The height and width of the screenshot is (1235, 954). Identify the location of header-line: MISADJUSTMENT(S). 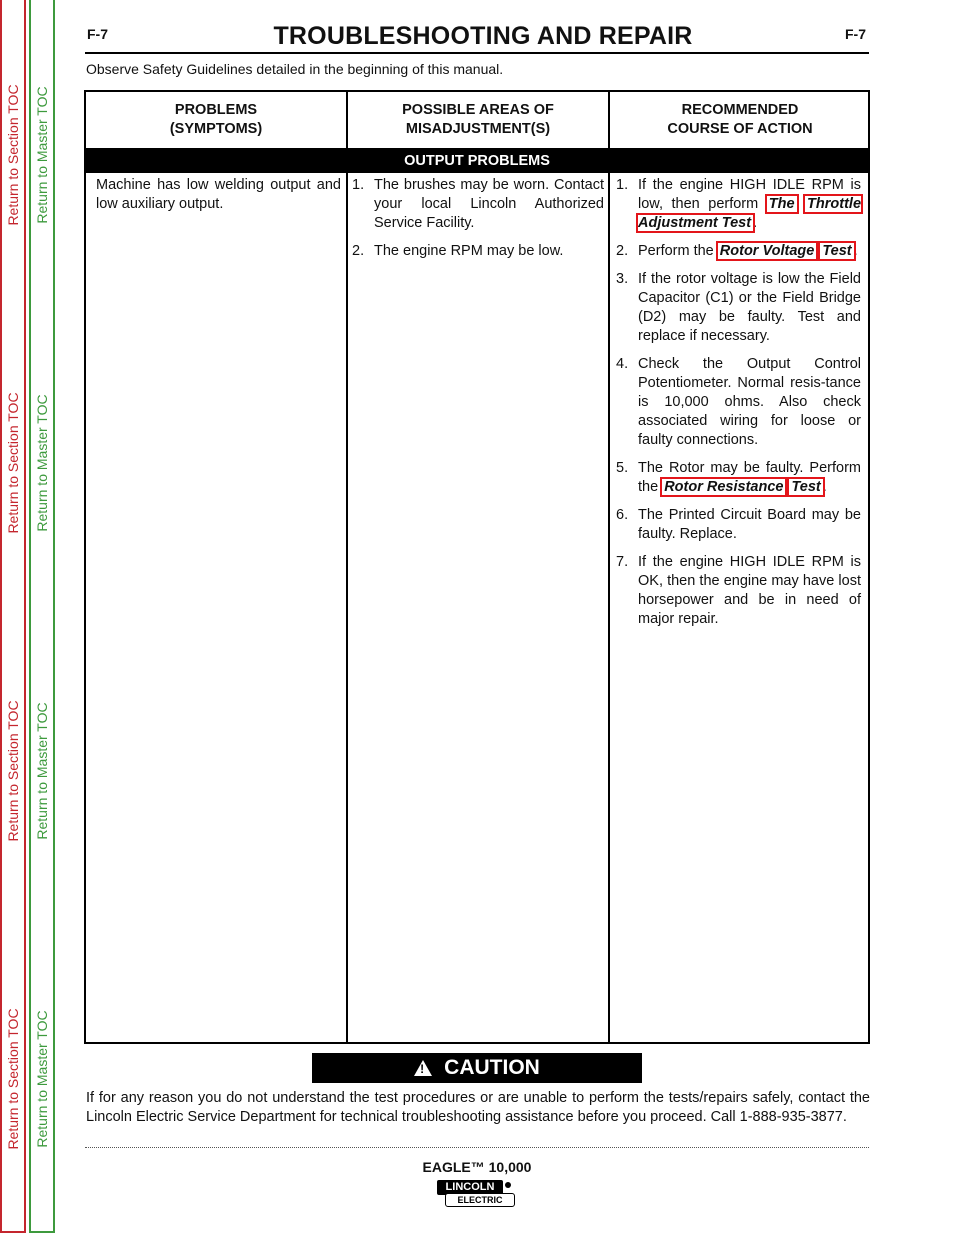
(478, 129).